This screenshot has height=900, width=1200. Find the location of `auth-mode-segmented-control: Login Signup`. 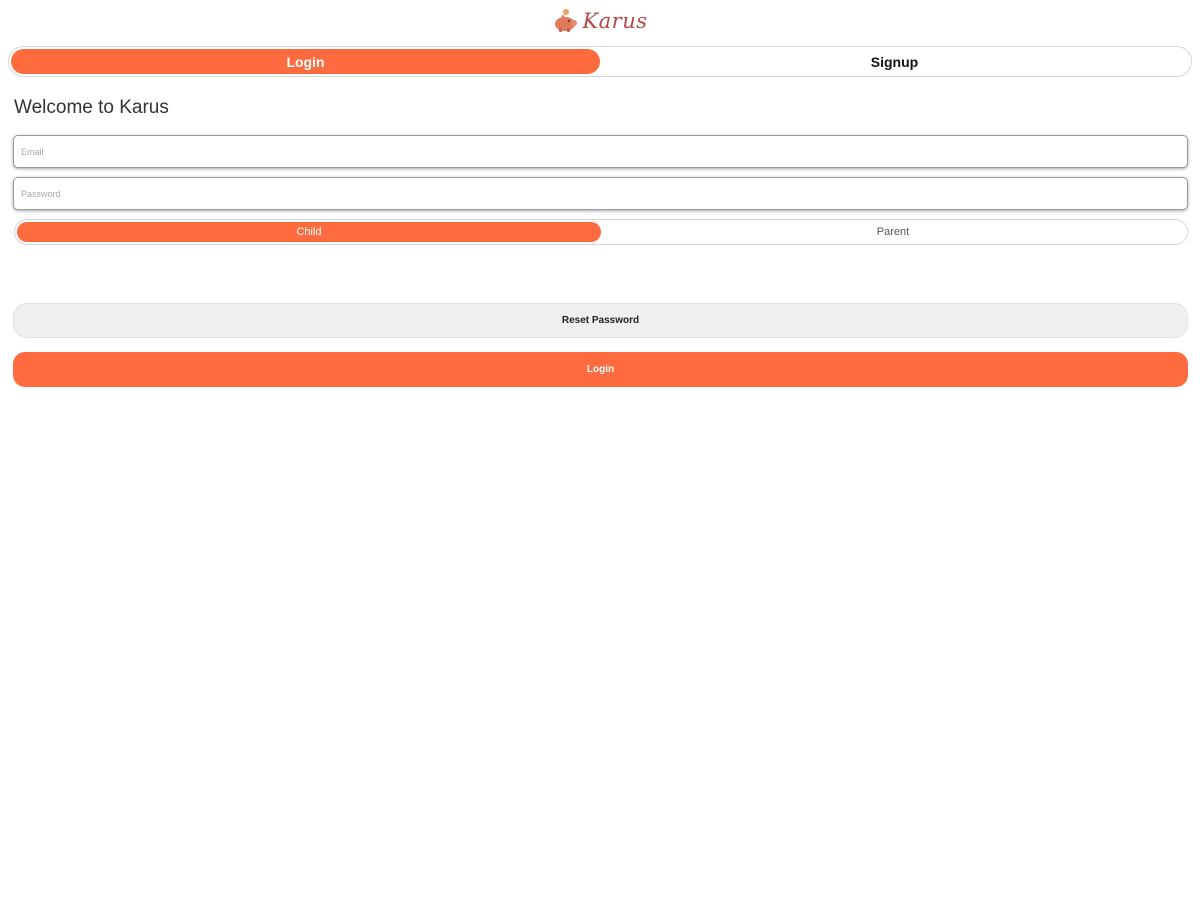

auth-mode-segmented-control: Login Signup is located at coordinates (600, 61).